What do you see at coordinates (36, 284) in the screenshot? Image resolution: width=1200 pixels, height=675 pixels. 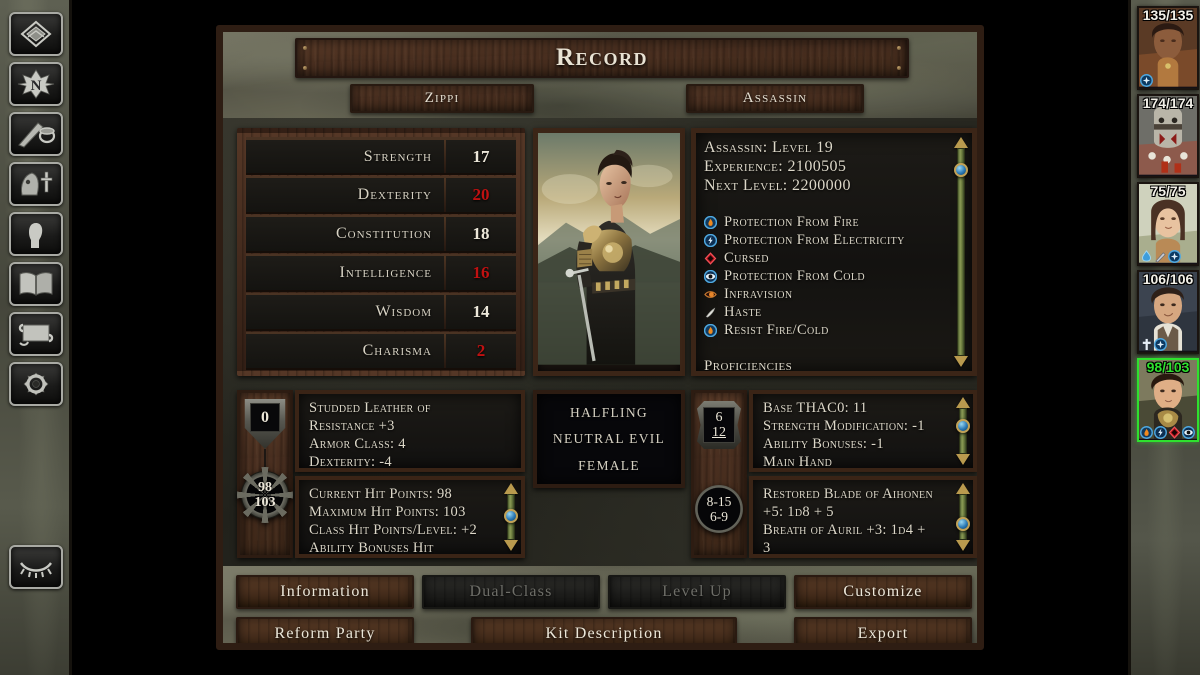 I see `spellbook-icon` at bounding box center [36, 284].